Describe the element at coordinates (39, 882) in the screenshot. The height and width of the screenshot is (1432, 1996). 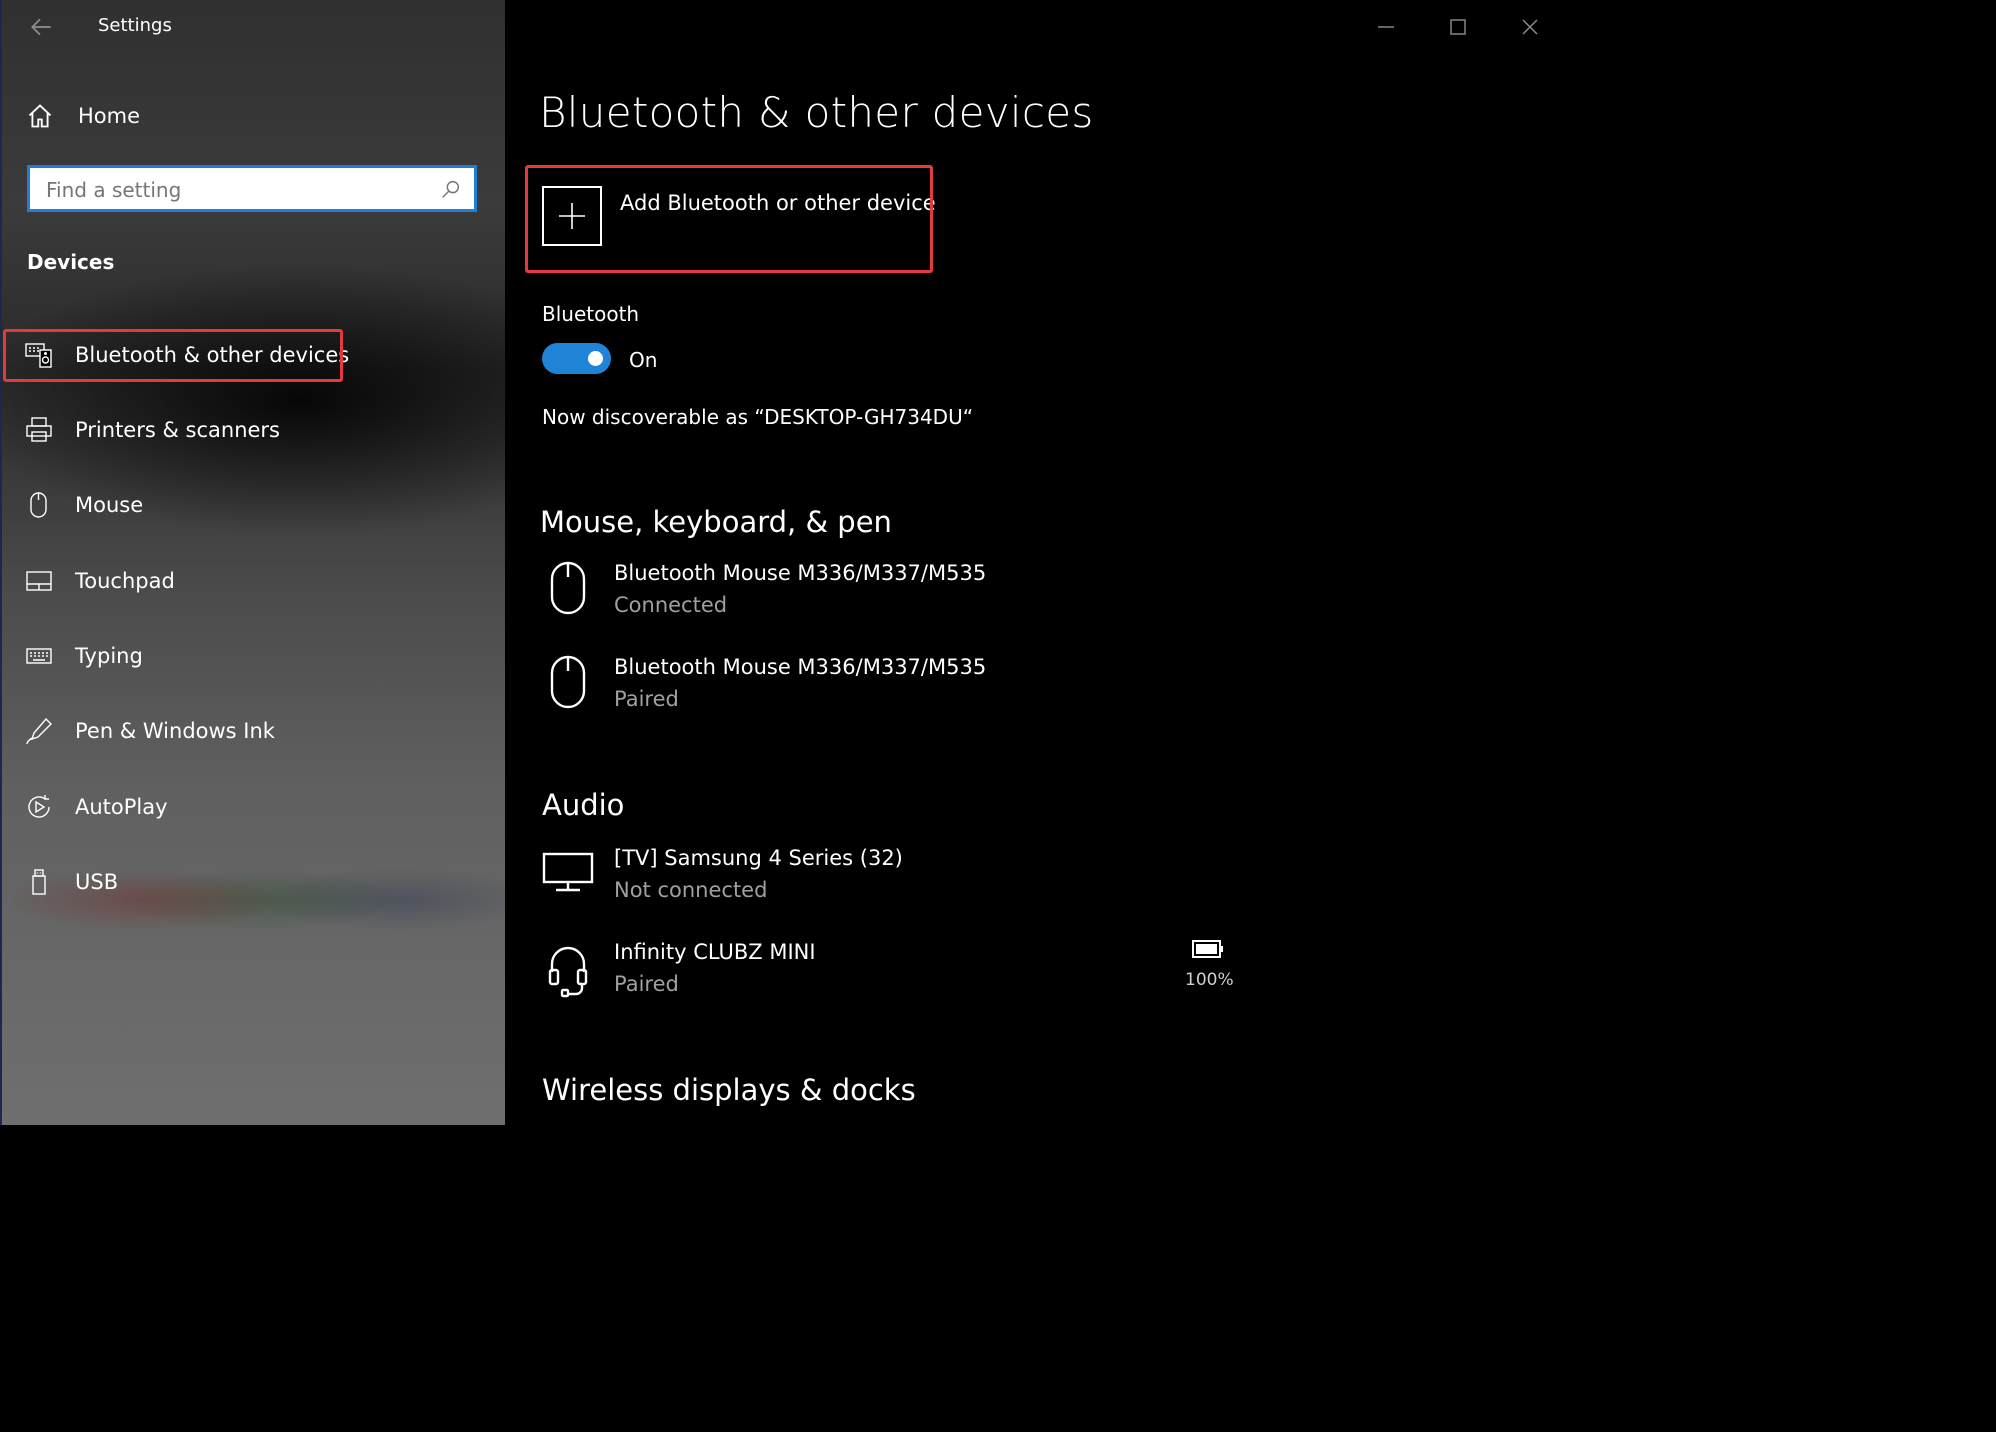
I see `usb-icon` at that location.